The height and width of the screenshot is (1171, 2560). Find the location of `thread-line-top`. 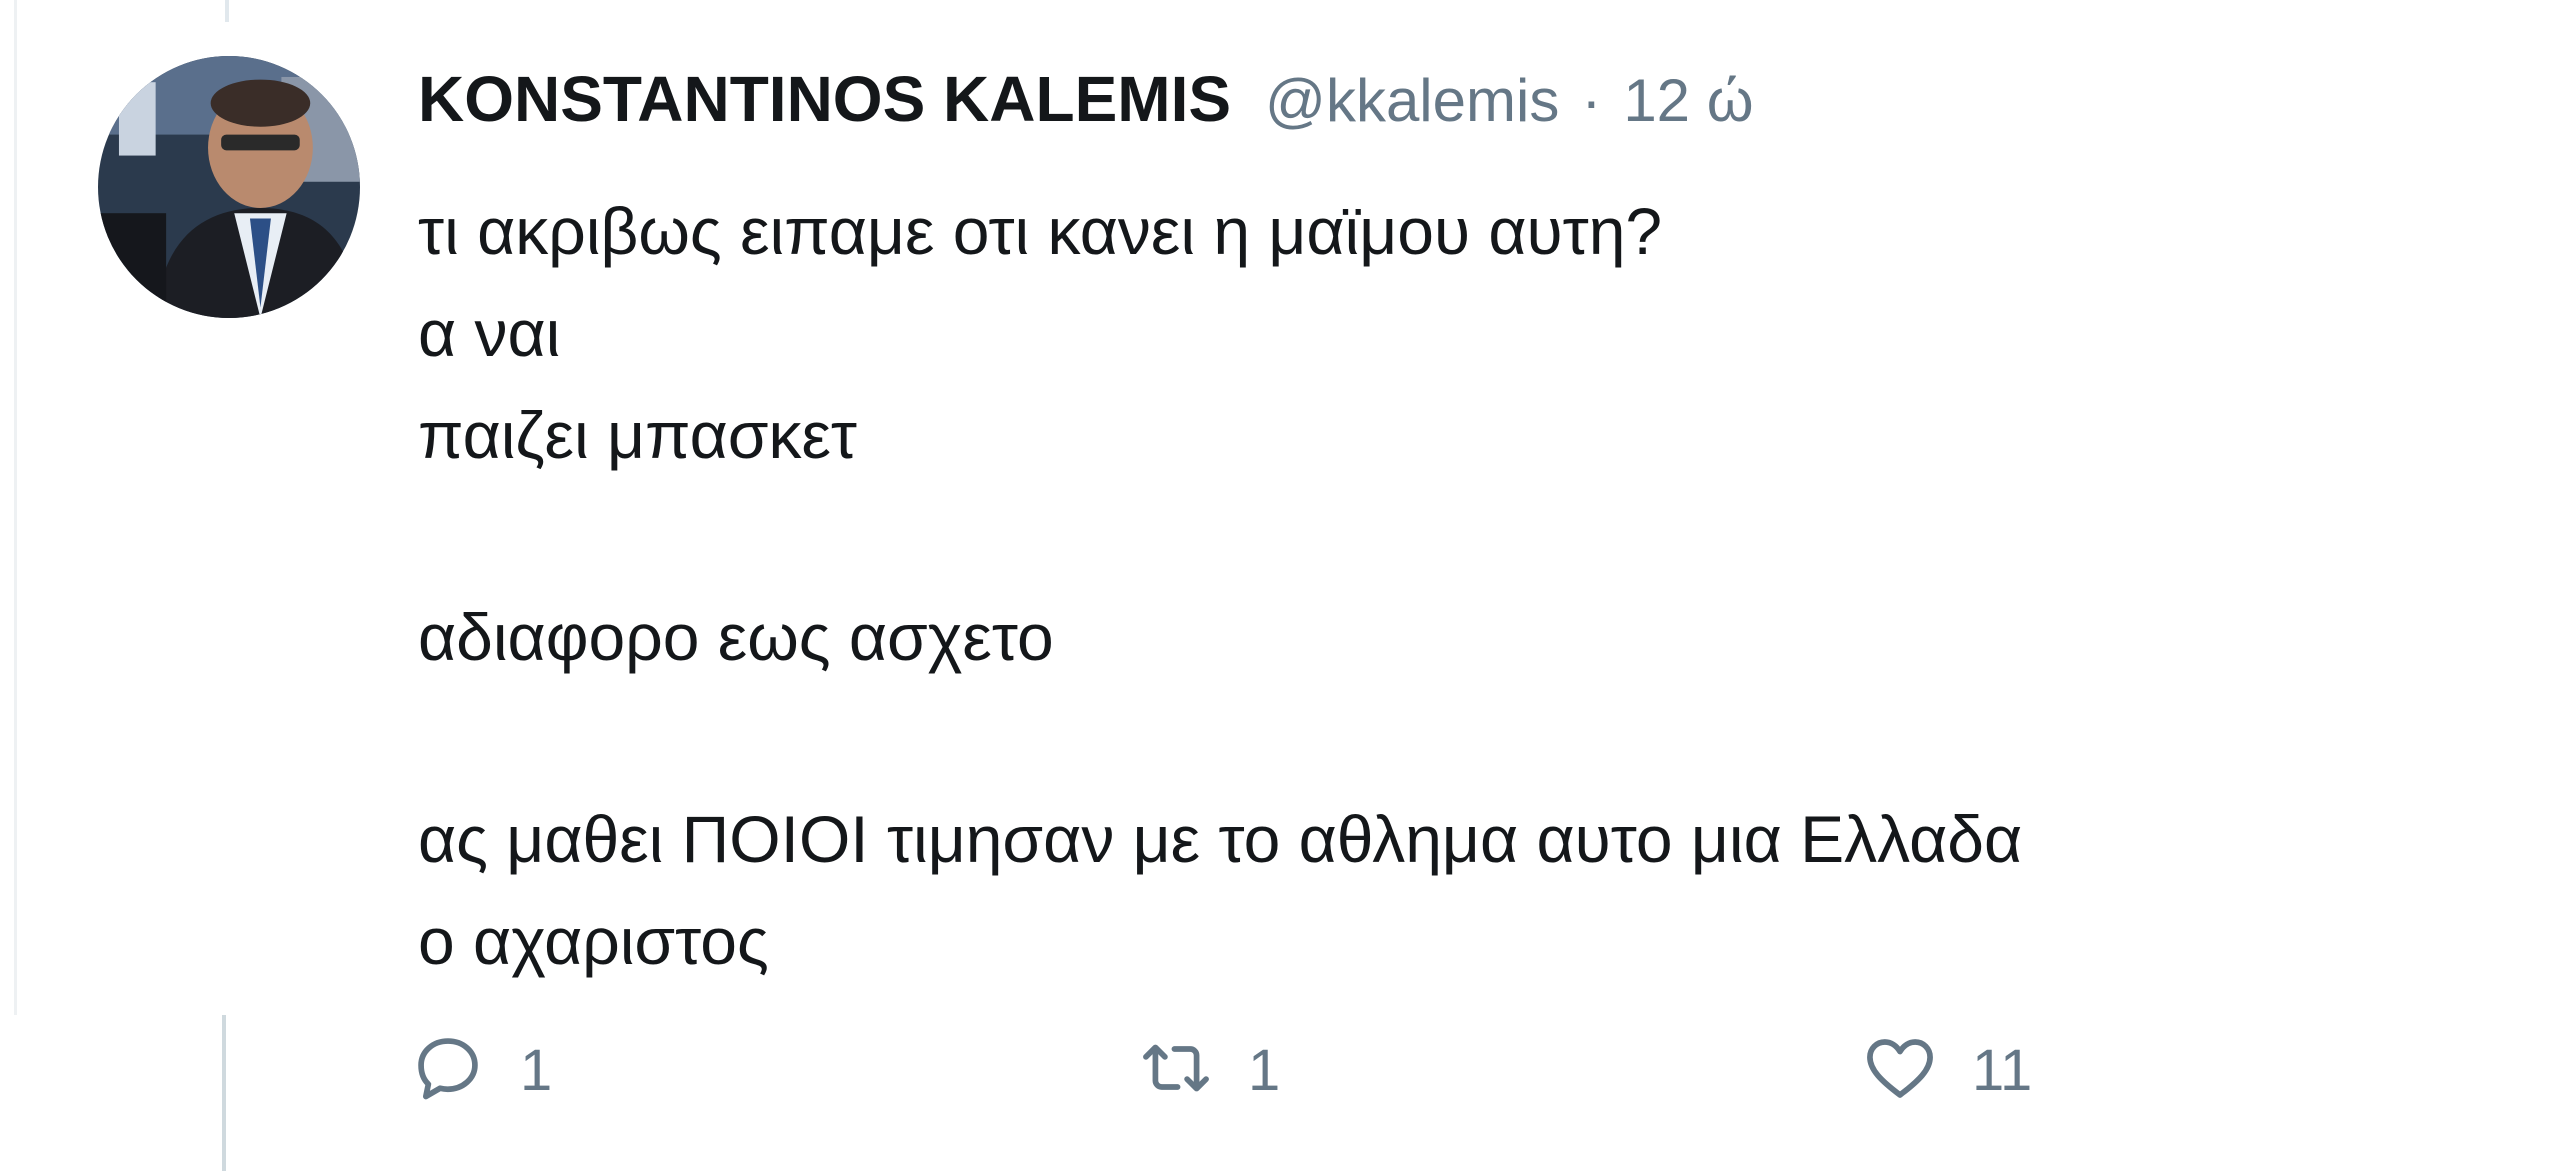

thread-line-top is located at coordinates (227, 11).